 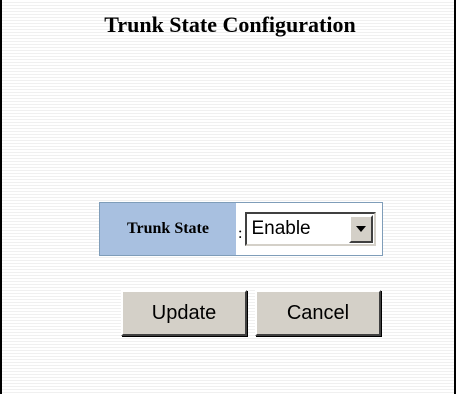 What do you see at coordinates (318, 313) in the screenshot?
I see `cancel-button: Cancel` at bounding box center [318, 313].